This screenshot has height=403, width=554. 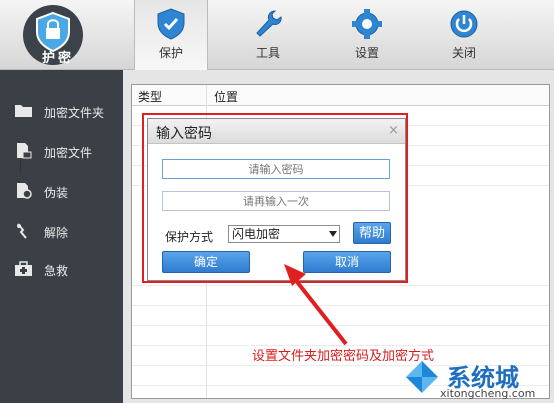 I want to click on tab-protect: 保护, so click(x=171, y=35).